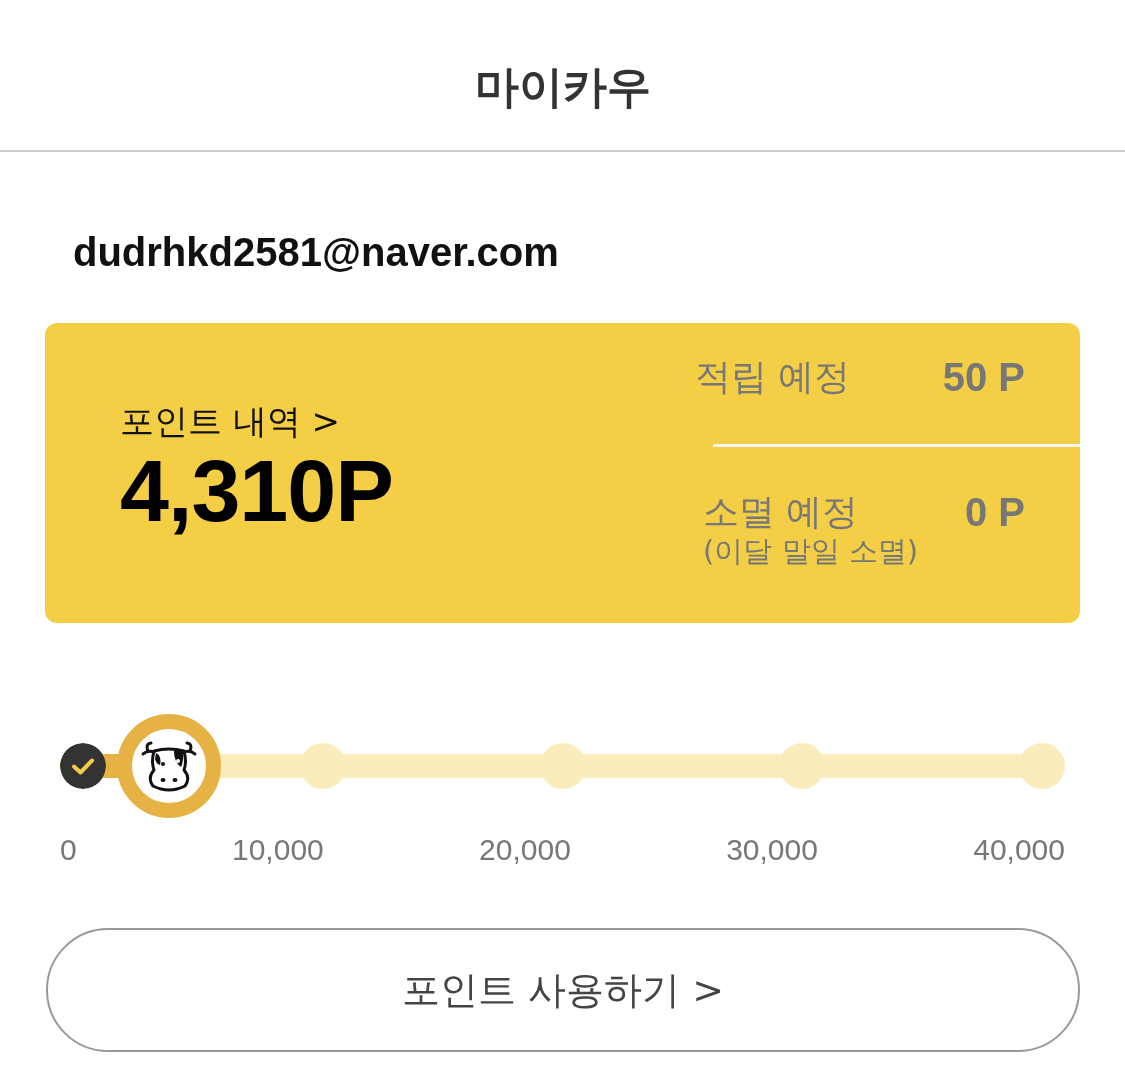 This screenshot has width=1125, height=1090. Describe the element at coordinates (168, 766) in the screenshot. I see `cow-marker-icon` at that location.